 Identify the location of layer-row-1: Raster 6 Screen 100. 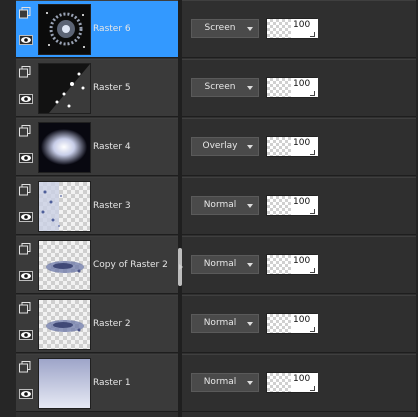
(217, 29).